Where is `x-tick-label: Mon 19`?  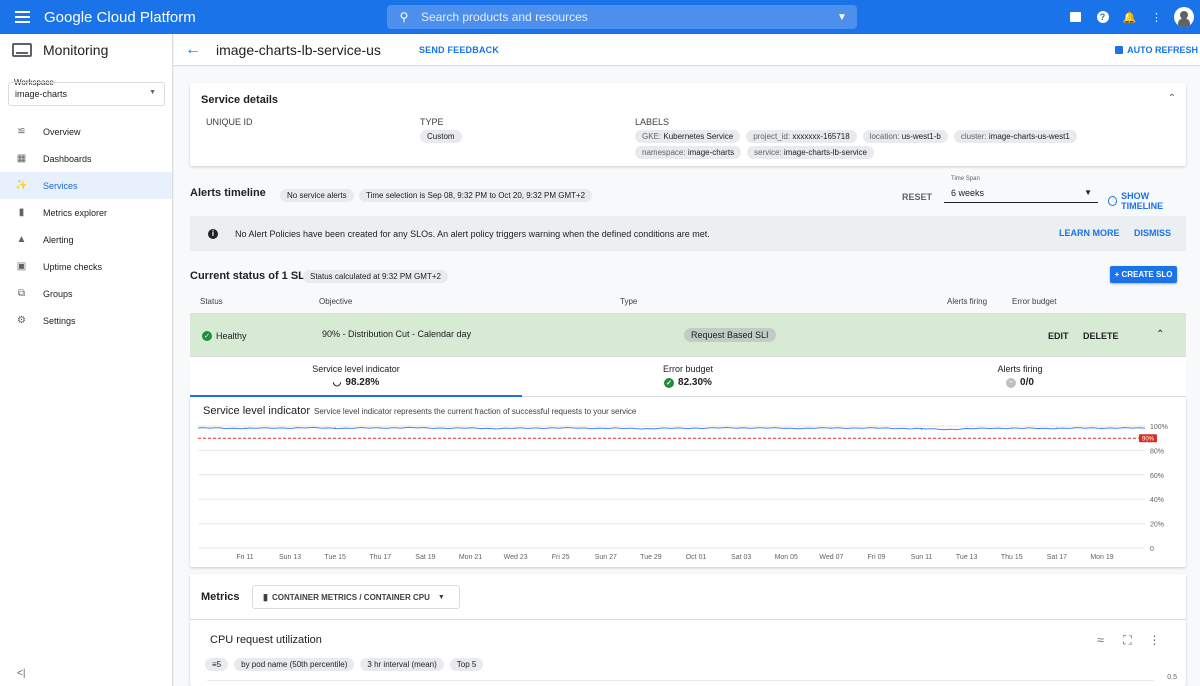 x-tick-label: Mon 19 is located at coordinates (1101, 557).